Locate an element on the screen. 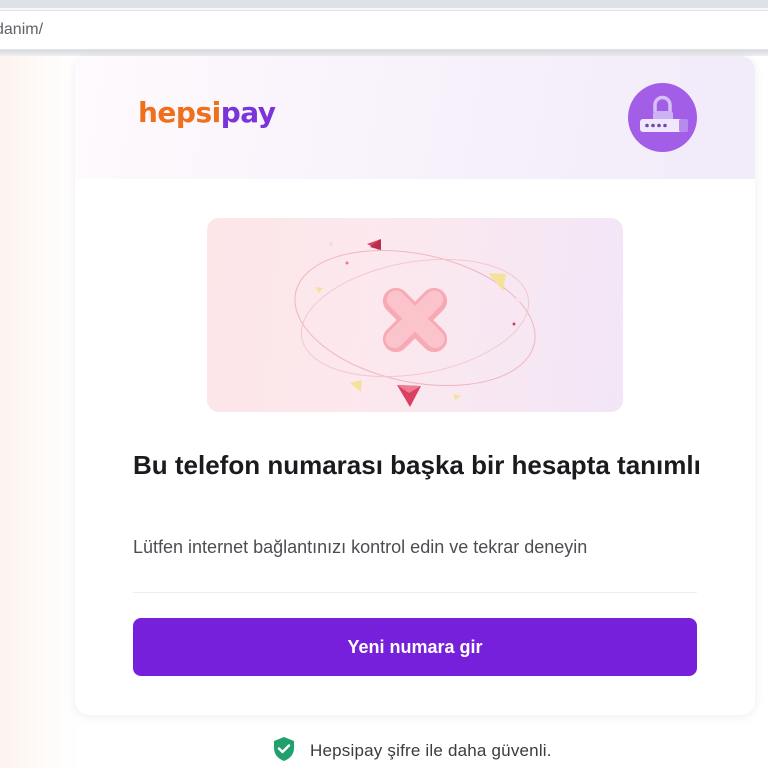 The height and width of the screenshot is (768, 768). address-bar: danim/ is located at coordinates (384, 30).